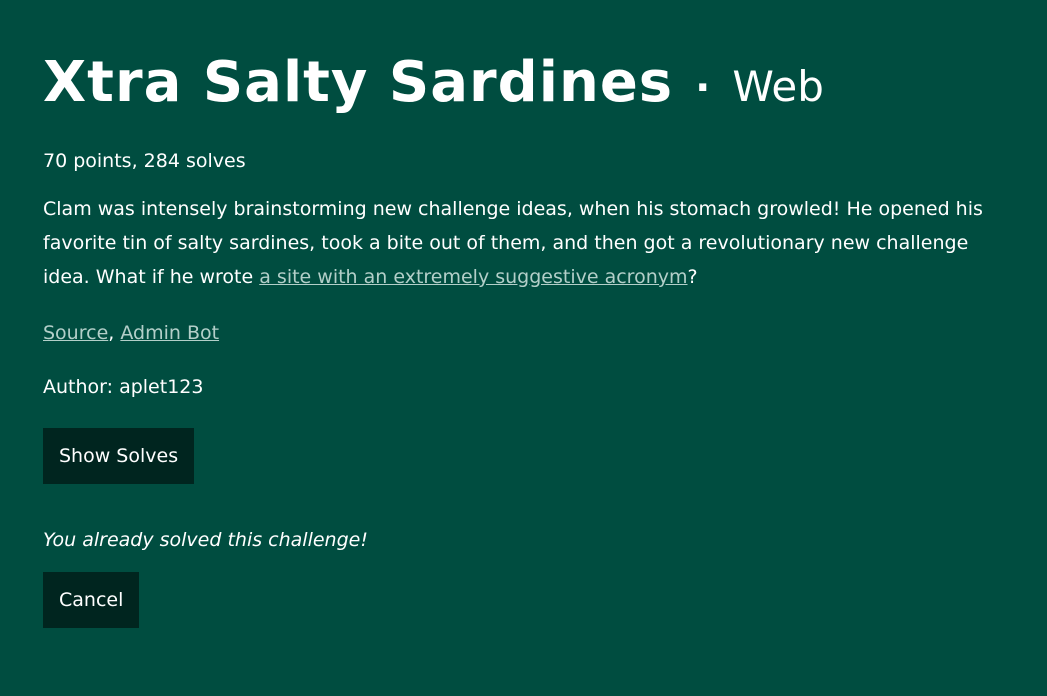 The width and height of the screenshot is (1047, 696). Describe the element at coordinates (523, 600) in the screenshot. I see `cancel-wrapper: Cancel` at that location.